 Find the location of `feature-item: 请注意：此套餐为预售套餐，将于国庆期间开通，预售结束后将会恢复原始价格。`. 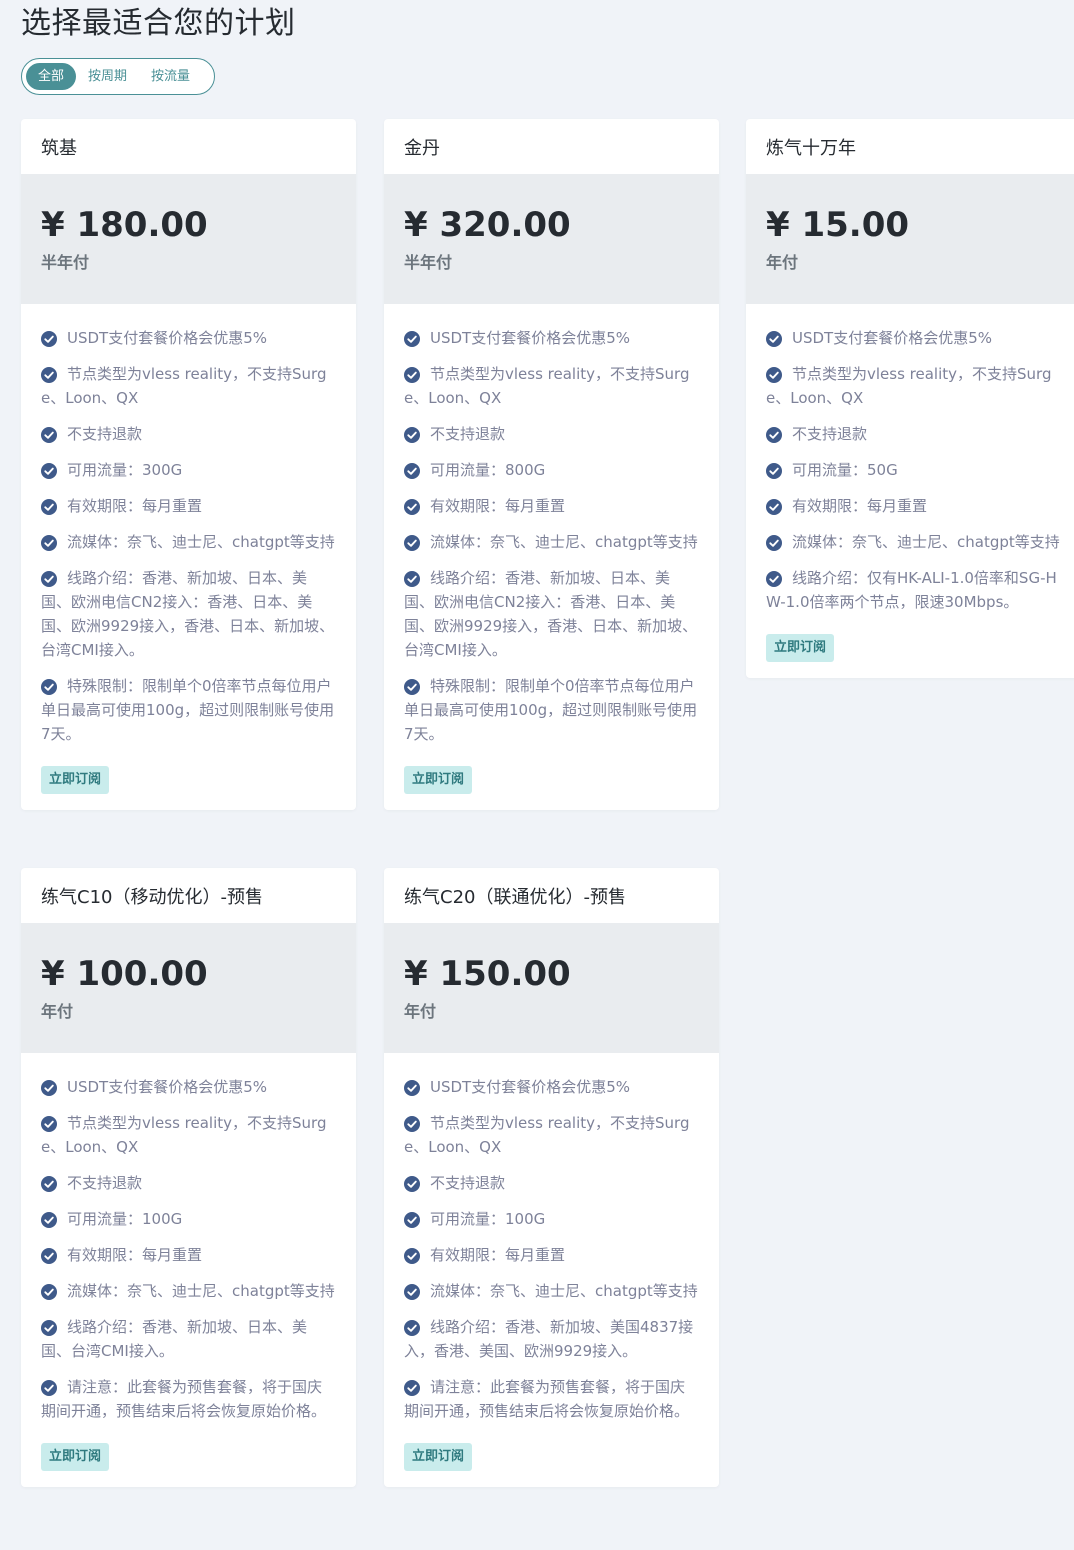

feature-item: 请注意：此套餐为预售套餐，将于国庆期间开通，预售结束后将会恢复原始价格。 is located at coordinates (188, 1399).